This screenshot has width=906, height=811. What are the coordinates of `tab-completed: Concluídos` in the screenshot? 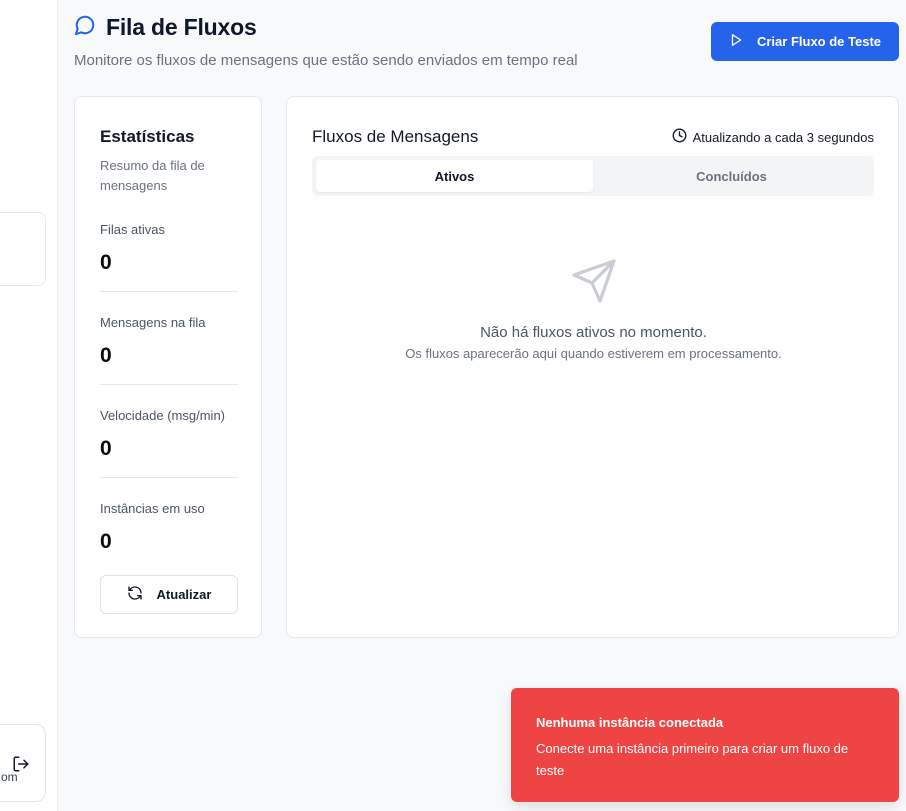 It's located at (731, 176).